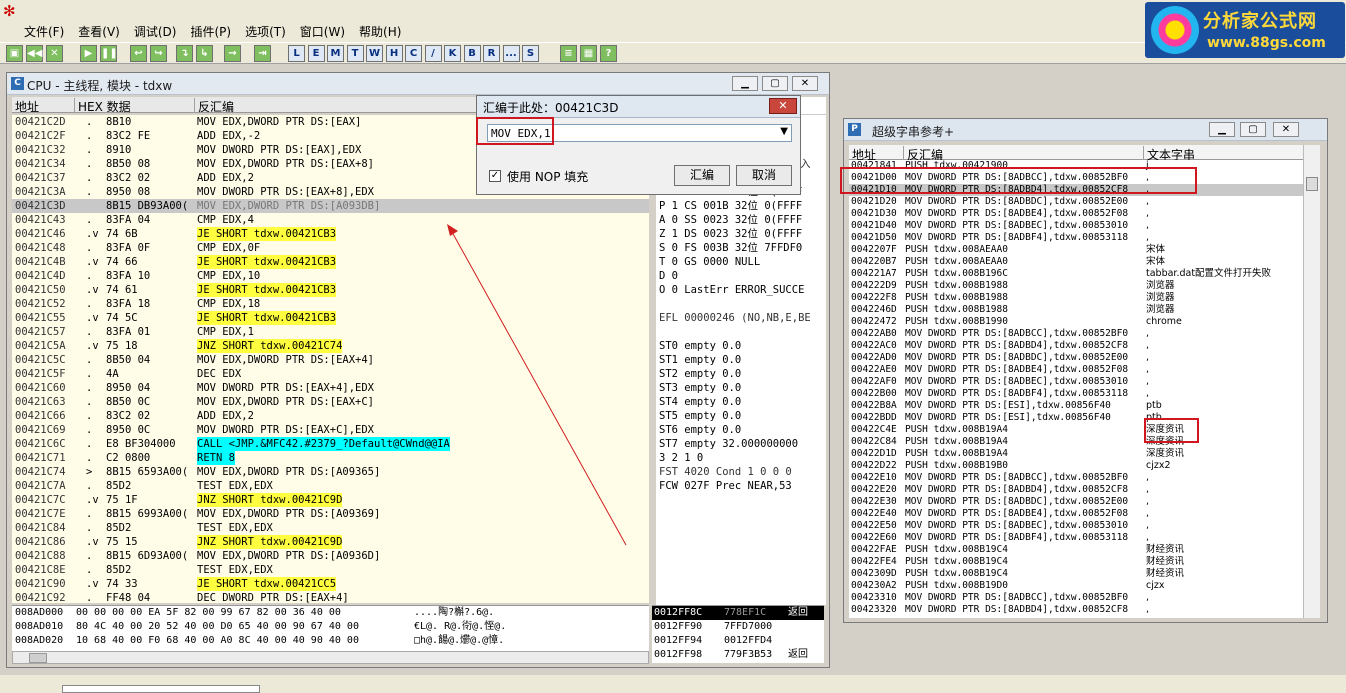 The width and height of the screenshot is (1346, 693). Describe the element at coordinates (874, 369) in the screenshot. I see `string-address: 00422AE0` at that location.